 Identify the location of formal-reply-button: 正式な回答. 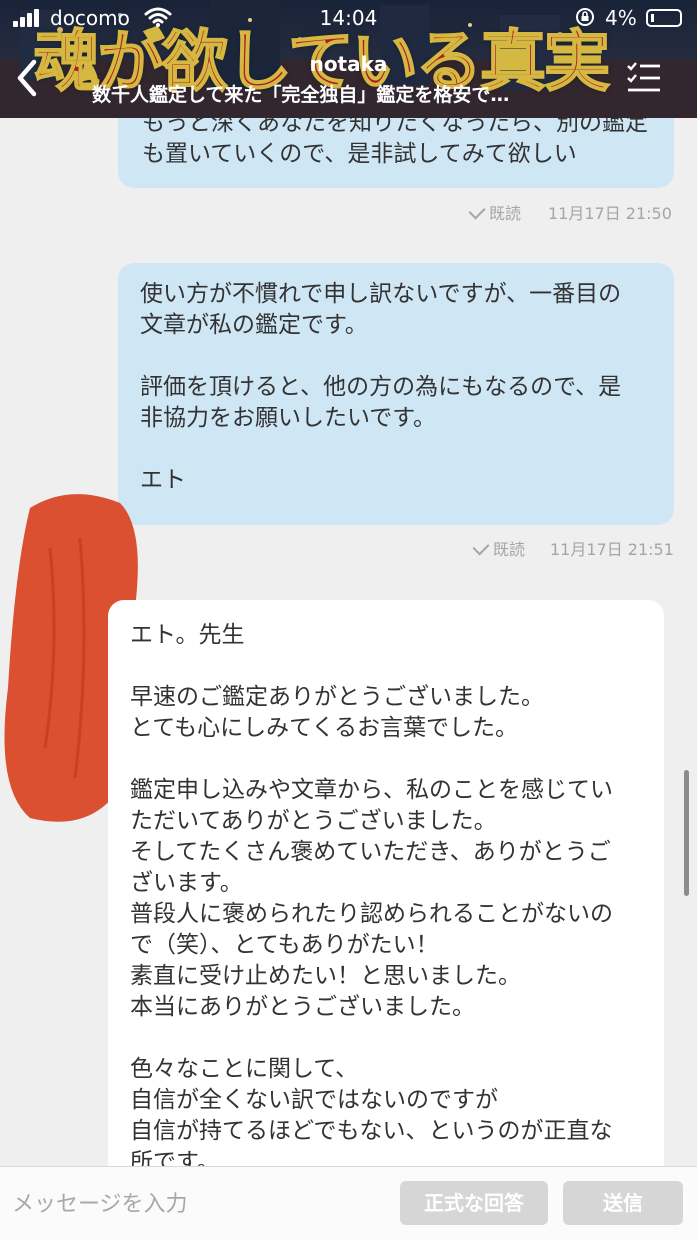
(474, 1203).